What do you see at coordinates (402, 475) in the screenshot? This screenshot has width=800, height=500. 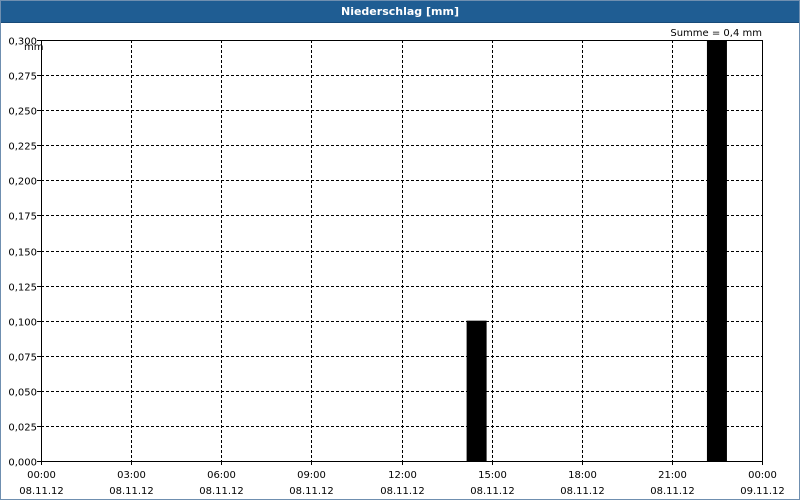 I see `x-tick-label-time: 12:00` at bounding box center [402, 475].